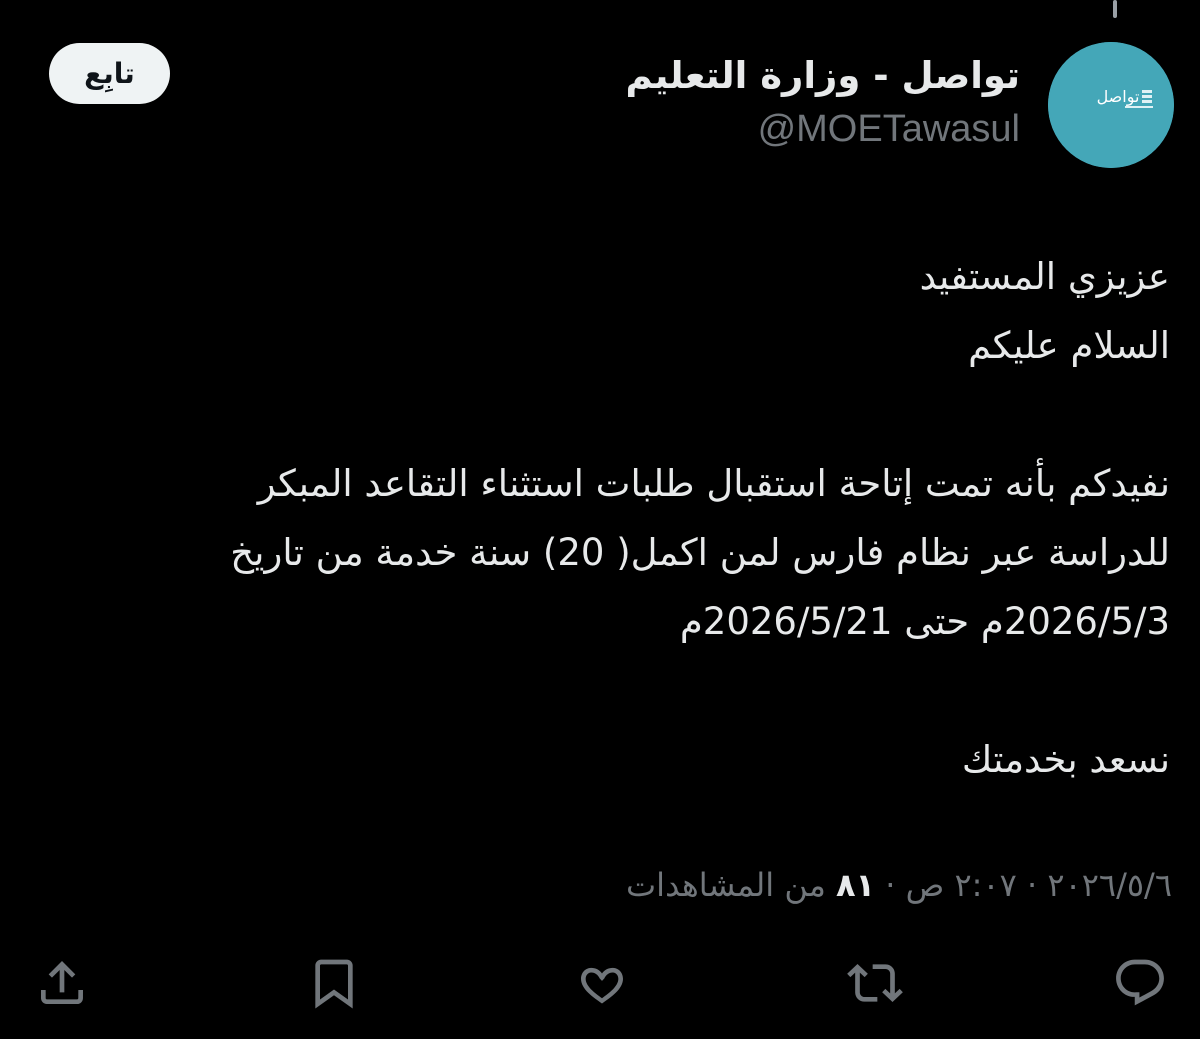 The height and width of the screenshot is (1039, 1200). I want to click on user-info: تواصل - وزارة التعليم @MOETawasul, so click(823, 102).